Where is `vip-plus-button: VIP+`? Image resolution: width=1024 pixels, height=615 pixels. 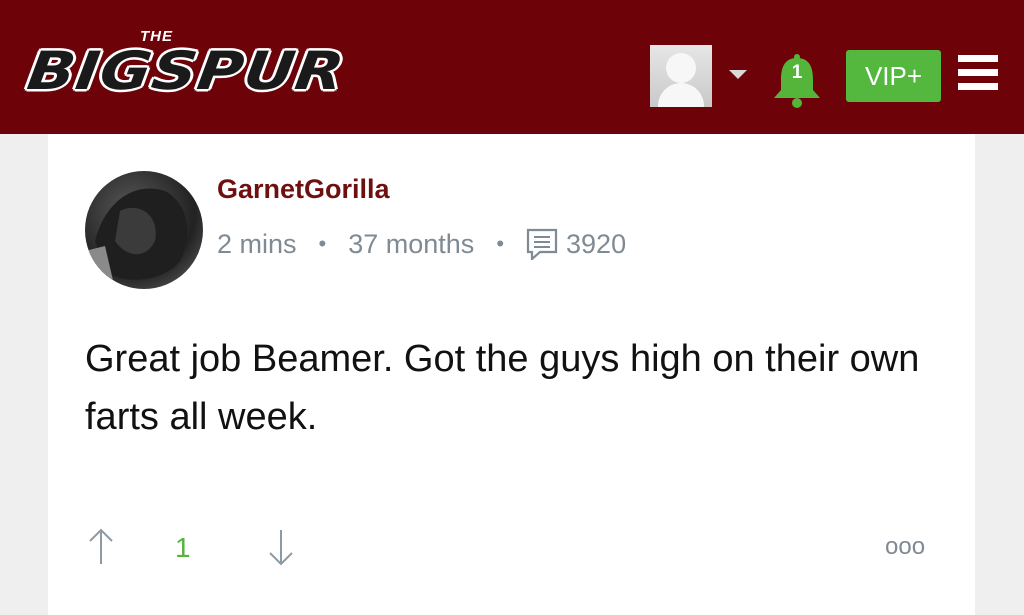
vip-plus-button: VIP+ is located at coordinates (893, 76).